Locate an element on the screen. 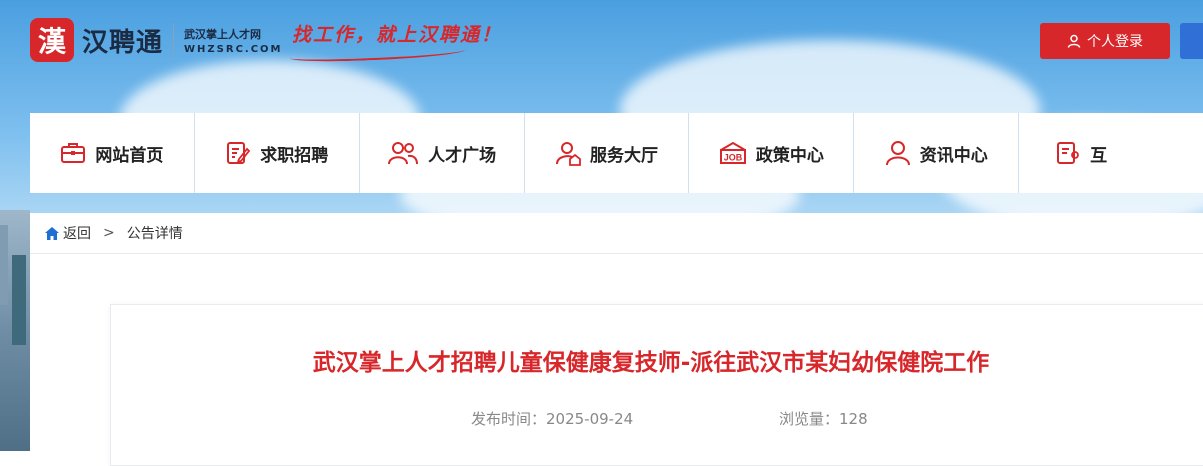 The height and width of the screenshot is (466, 1203). nav-label: 人才广场 is located at coordinates (462, 155).